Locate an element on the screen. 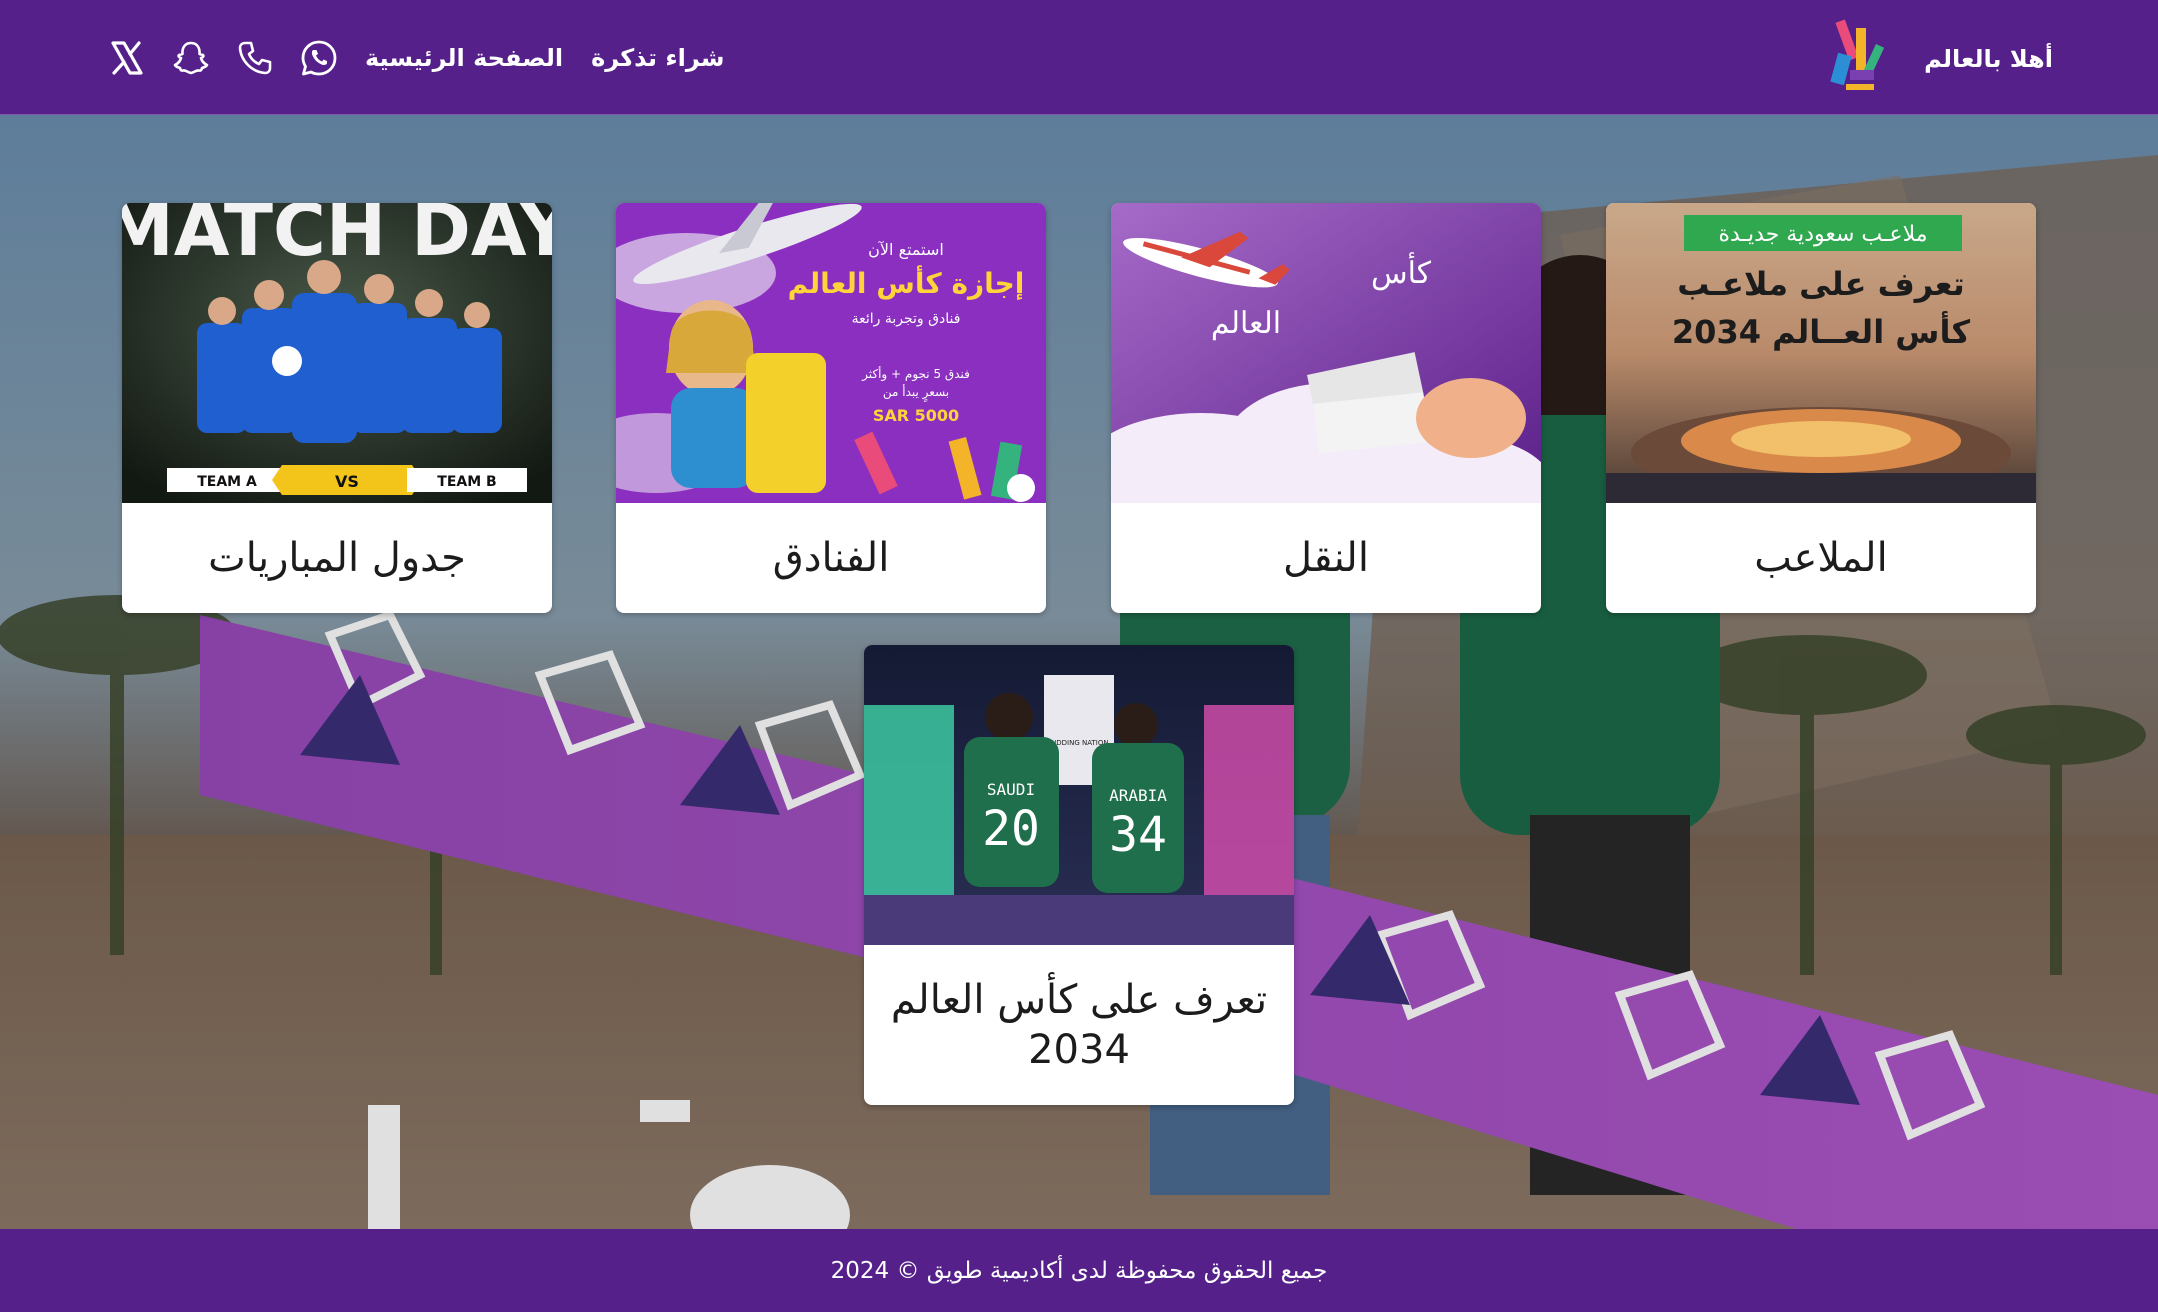 The height and width of the screenshot is (1312, 2158). hotels-line-3: فنادق وتجربة رائعة is located at coordinates (906, 319).